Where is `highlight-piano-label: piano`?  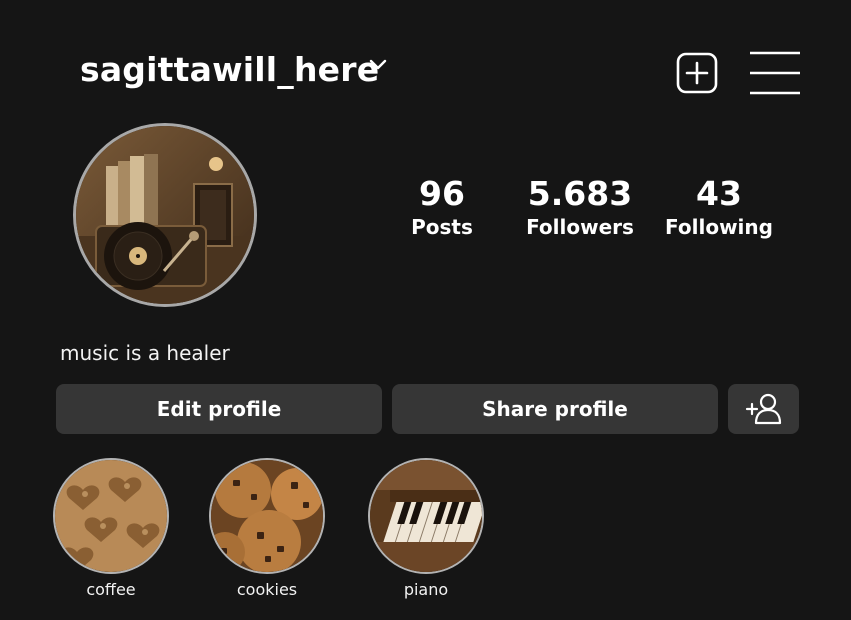 highlight-piano-label: piano is located at coordinates (426, 589).